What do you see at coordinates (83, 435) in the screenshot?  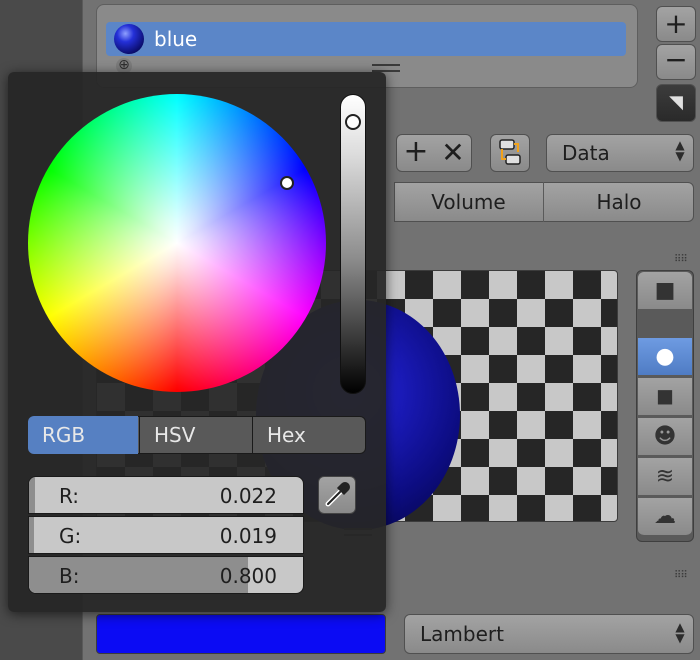 I see `tab-rgb: RGB` at bounding box center [83, 435].